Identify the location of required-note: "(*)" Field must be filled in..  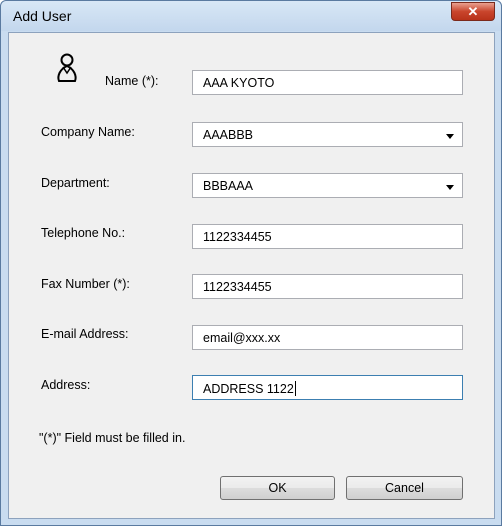
(112, 438).